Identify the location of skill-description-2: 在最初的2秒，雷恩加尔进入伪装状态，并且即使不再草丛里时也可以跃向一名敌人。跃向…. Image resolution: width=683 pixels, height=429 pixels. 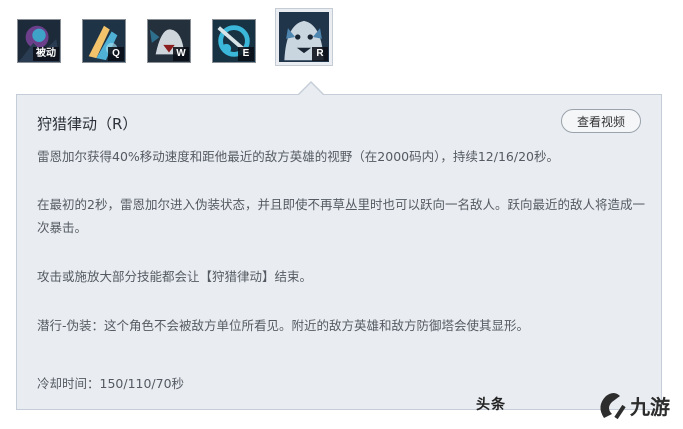
(341, 216).